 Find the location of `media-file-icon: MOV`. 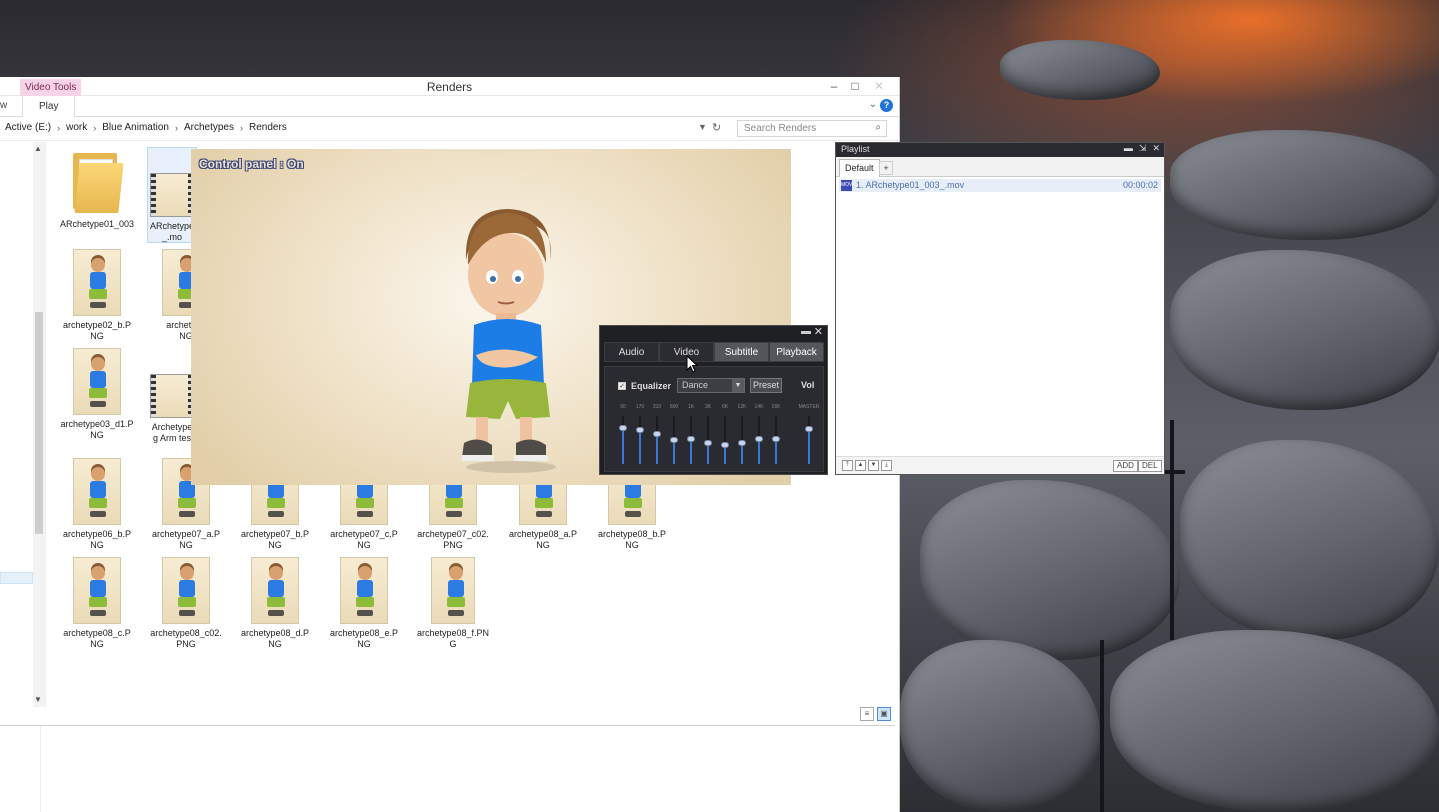

media-file-icon: MOV is located at coordinates (846, 185).